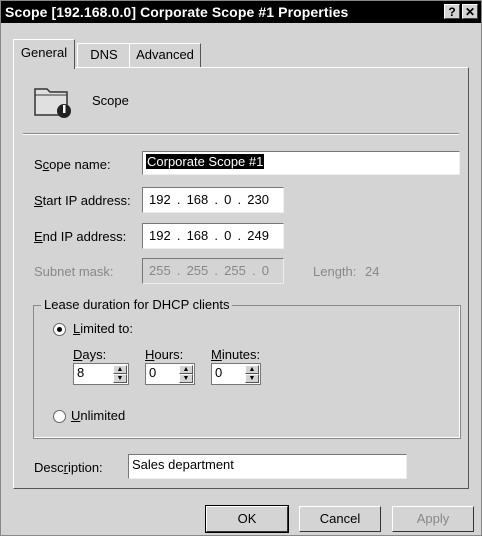 The height and width of the screenshot is (536, 482). I want to click on start-ip-octet-1: 192, so click(160, 199).